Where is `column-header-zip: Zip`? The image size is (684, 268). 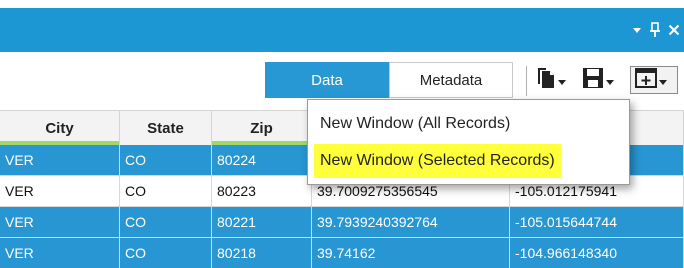 column-header-zip: Zip is located at coordinates (262, 128).